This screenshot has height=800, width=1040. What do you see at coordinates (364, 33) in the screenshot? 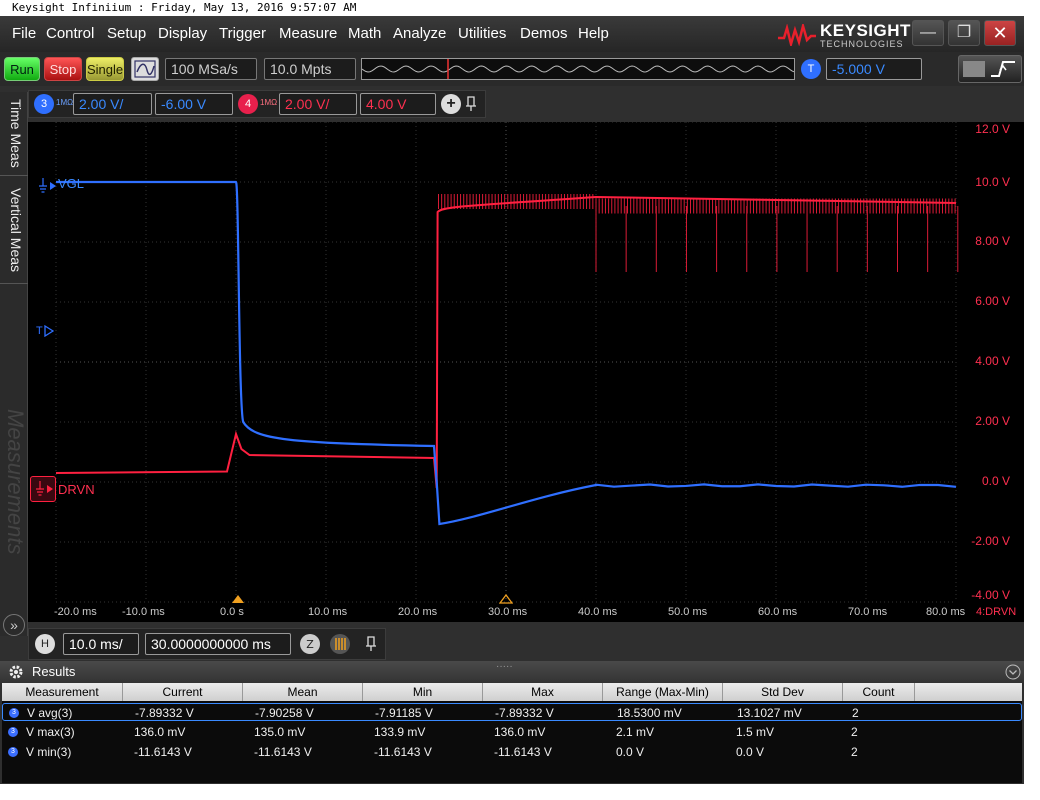
I see `menu-math: Math` at bounding box center [364, 33].